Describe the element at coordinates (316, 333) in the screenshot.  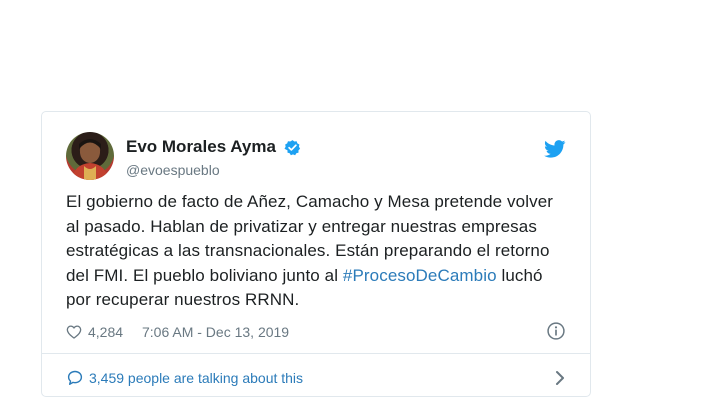
I see `tweet-meta: 4,284 7:06 AM - Dec 13, 2019` at that location.